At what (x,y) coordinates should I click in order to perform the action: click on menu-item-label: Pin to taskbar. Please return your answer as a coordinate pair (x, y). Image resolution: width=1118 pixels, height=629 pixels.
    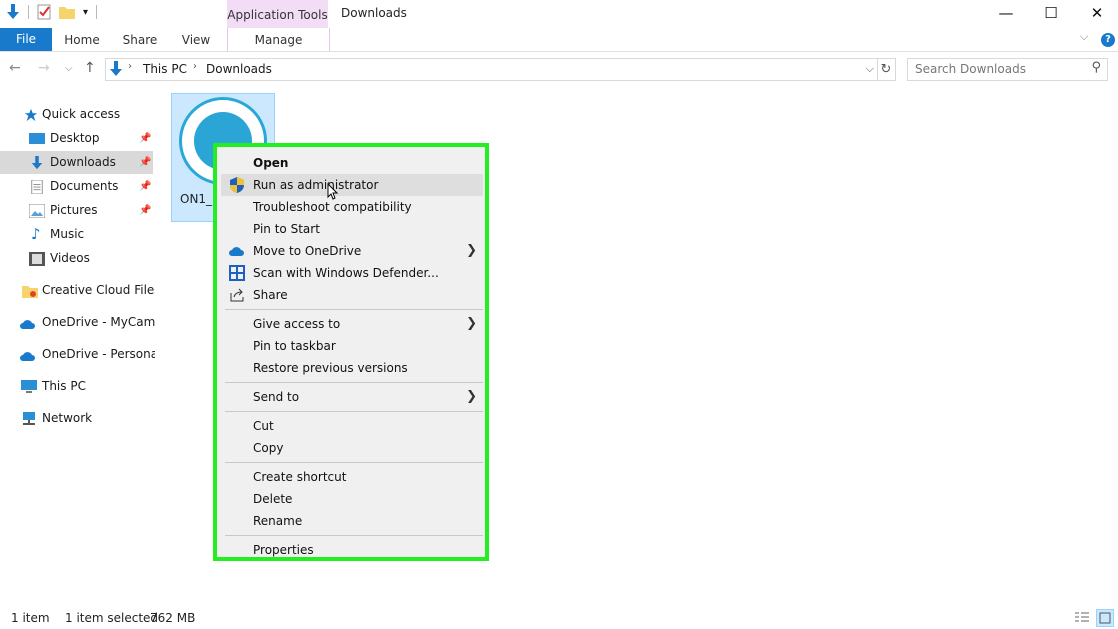
    Looking at the image, I should click on (294, 346).